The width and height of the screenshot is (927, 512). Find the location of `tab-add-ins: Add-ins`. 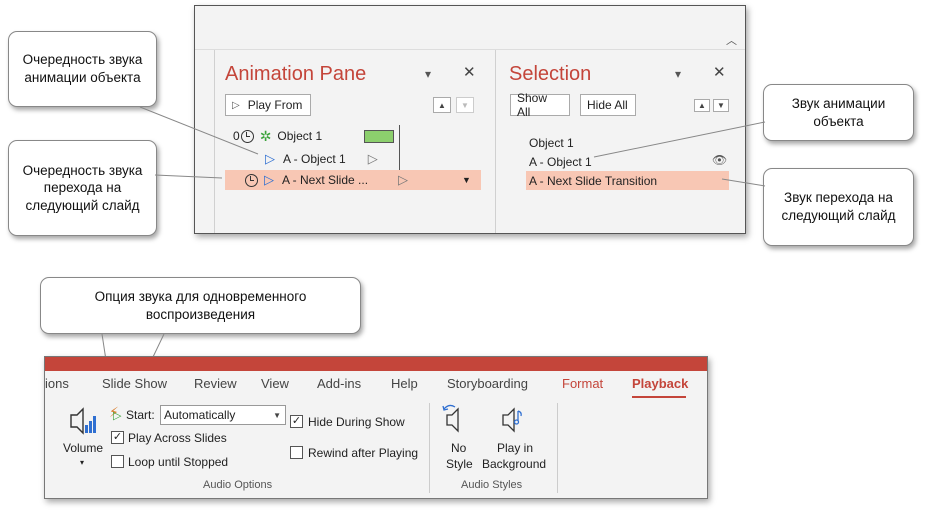

tab-add-ins: Add-ins is located at coordinates (339, 383).